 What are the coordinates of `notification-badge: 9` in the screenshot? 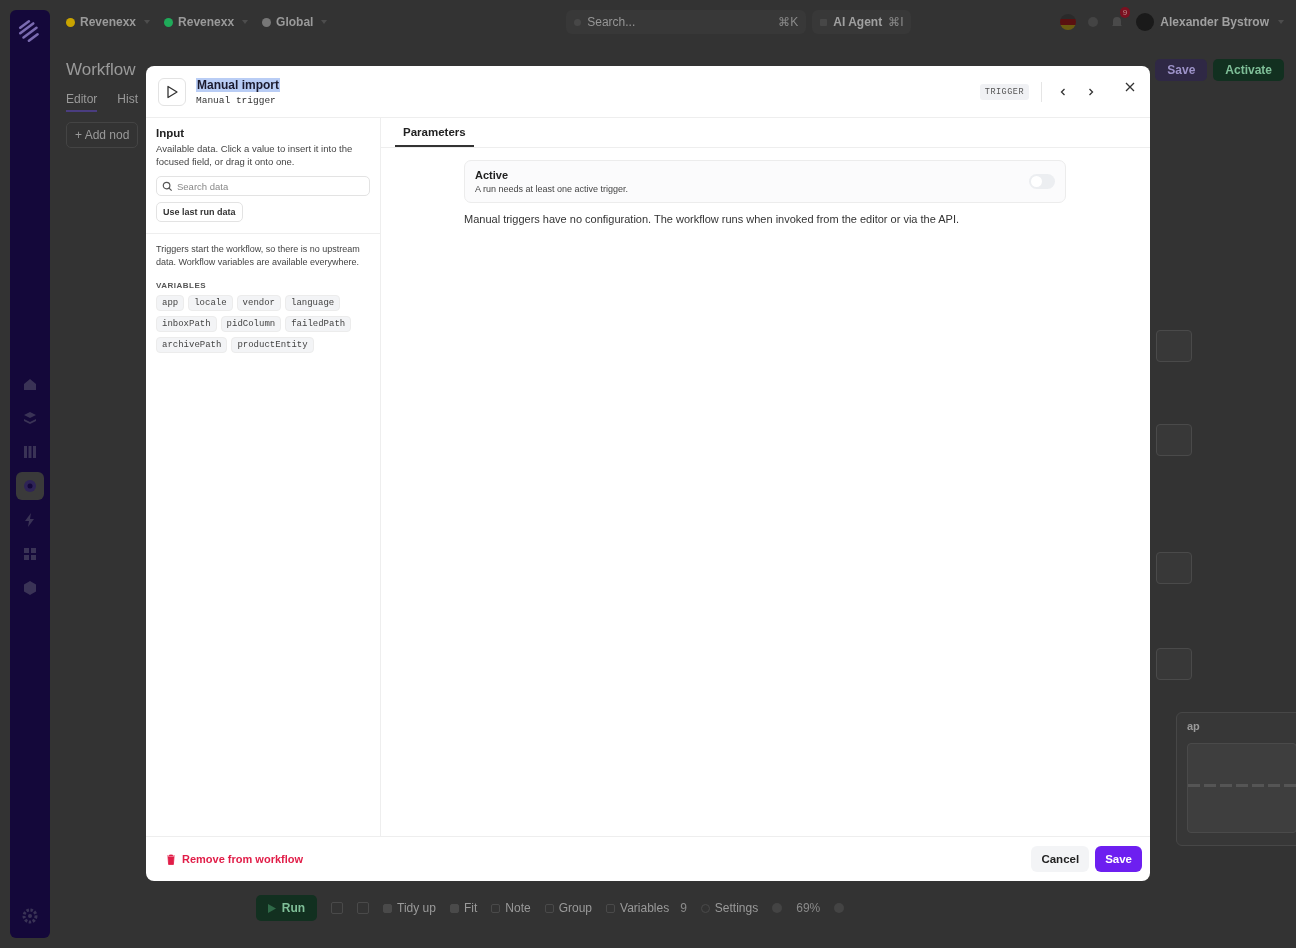 It's located at (1125, 12).